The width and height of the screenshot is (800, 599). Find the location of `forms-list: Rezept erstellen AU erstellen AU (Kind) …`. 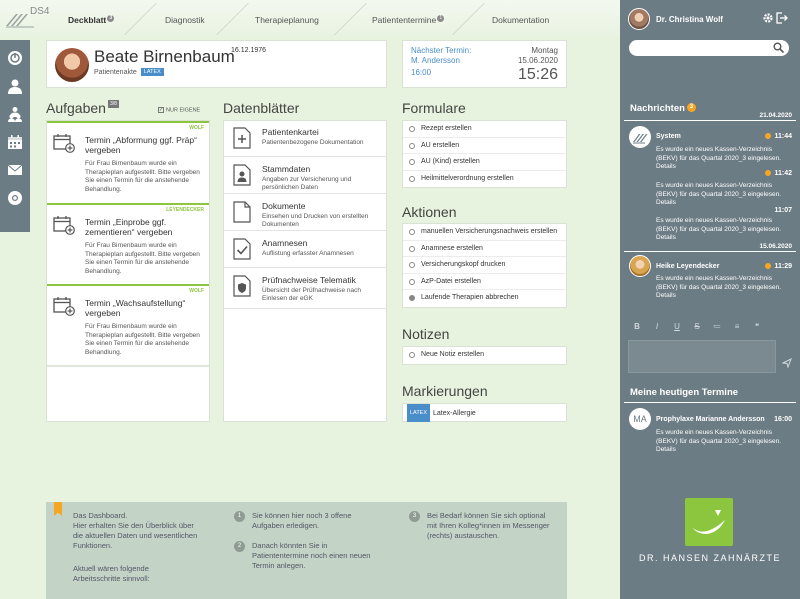

forms-list: Rezept erstellen AU erstellen AU (Kind) … is located at coordinates (484, 154).